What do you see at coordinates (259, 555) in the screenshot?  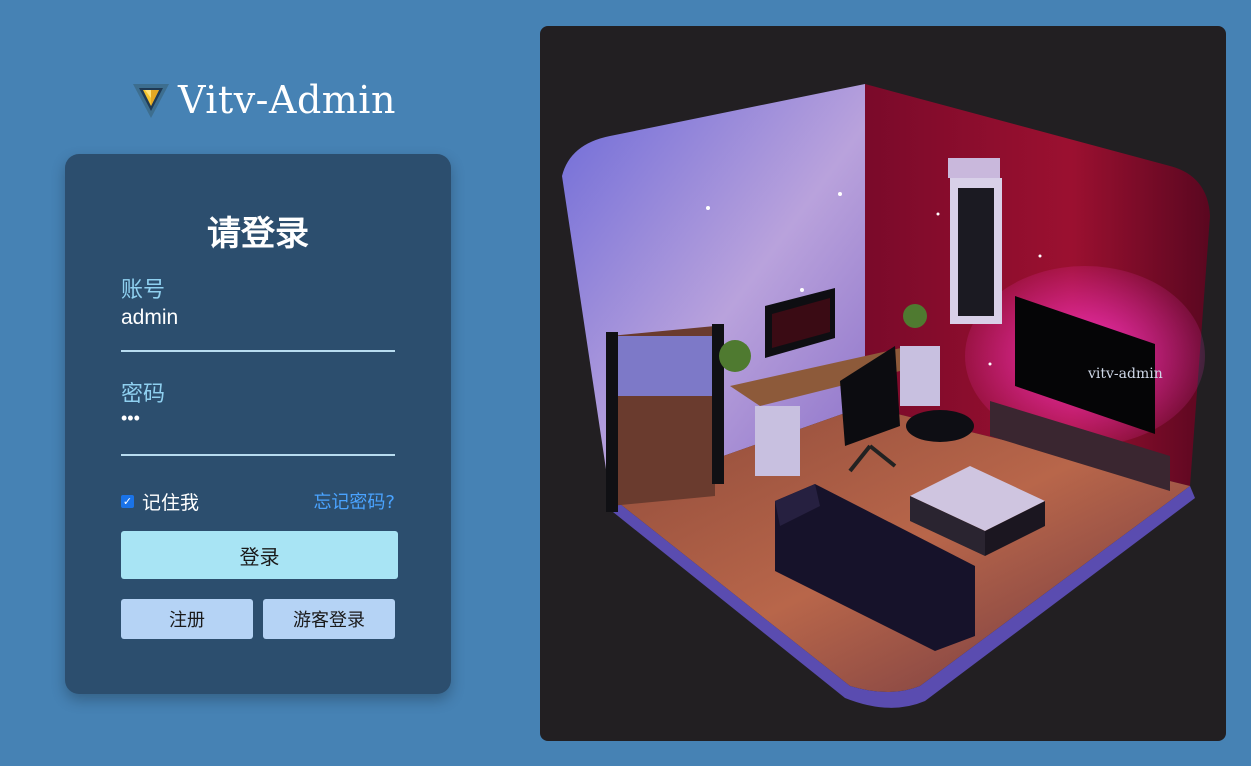 I see `login-button: 登录` at bounding box center [259, 555].